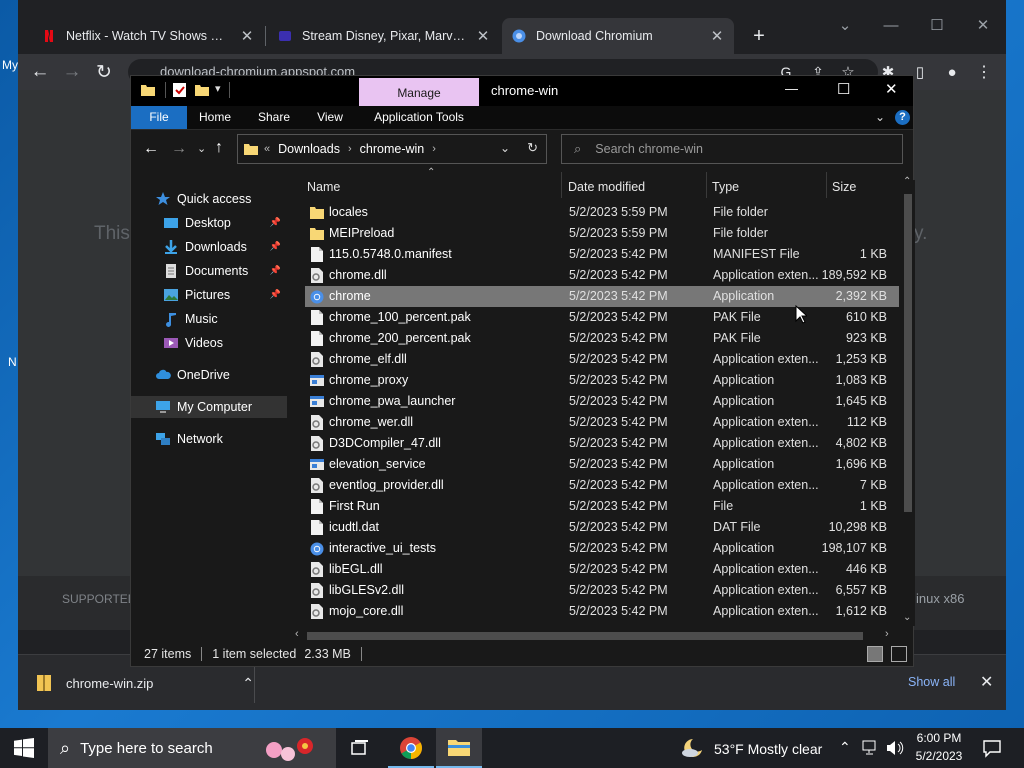 Image resolution: width=1024 pixels, height=768 pixels. I want to click on download-item: chrome-win.zip ⌃, so click(145, 683).